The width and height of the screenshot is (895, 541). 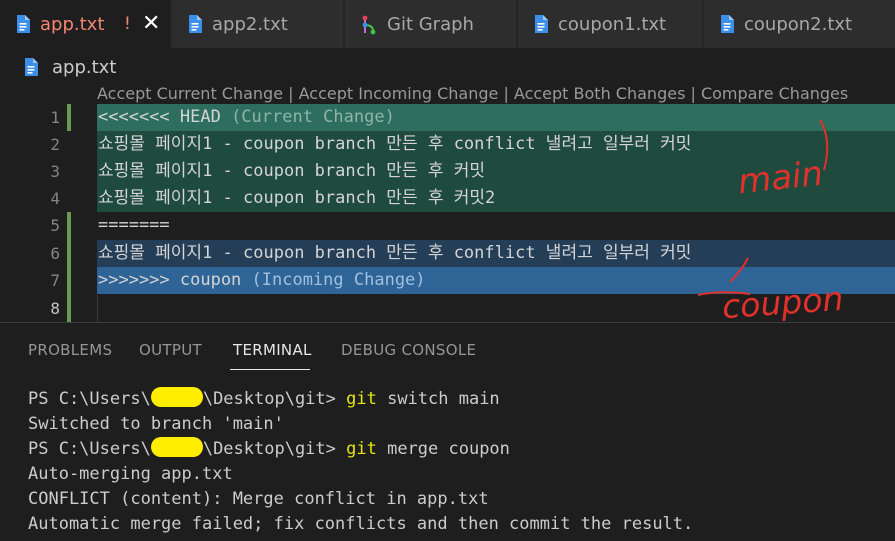 I want to click on tab-label: app.txt, so click(x=72, y=24).